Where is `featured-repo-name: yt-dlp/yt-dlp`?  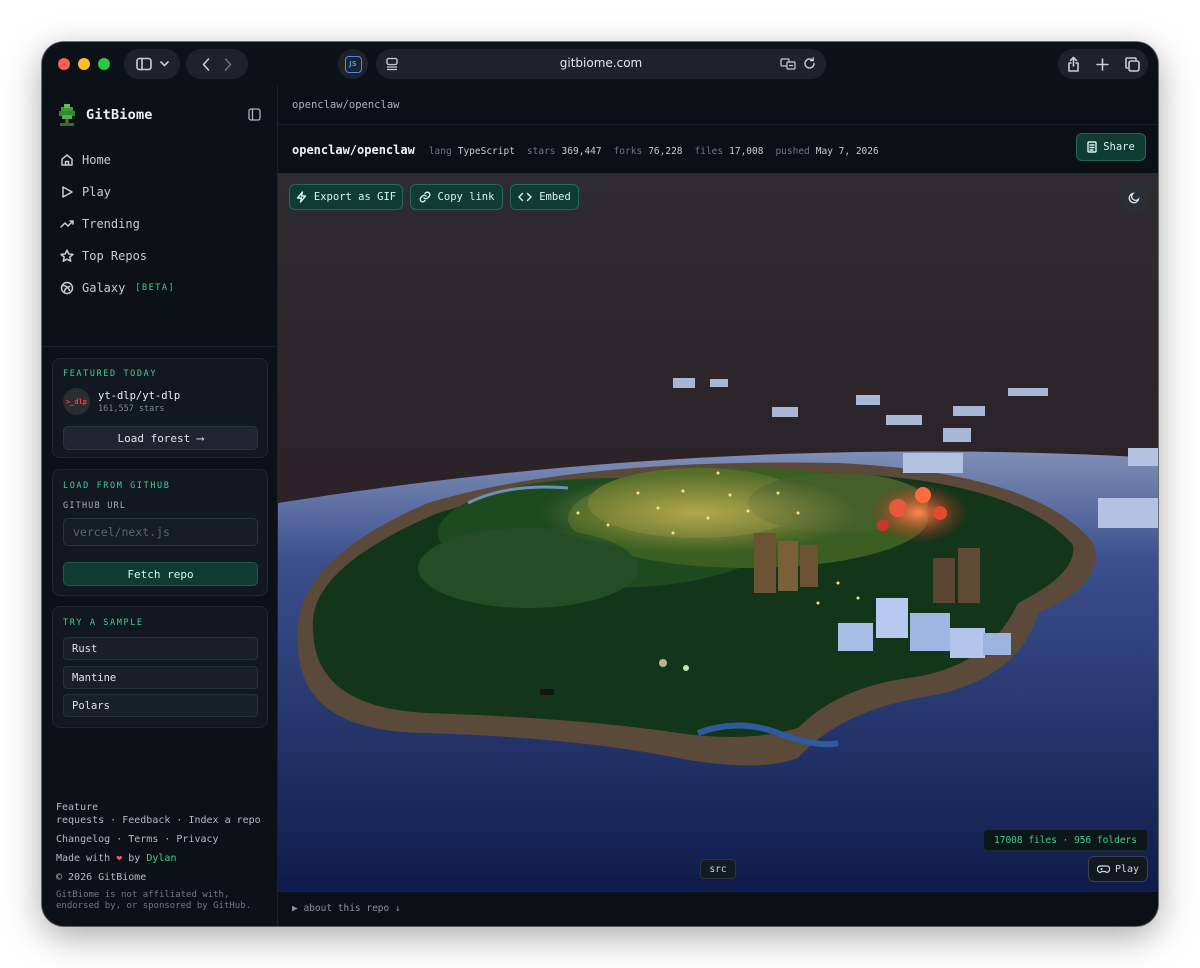 featured-repo-name: yt-dlp/yt-dlp is located at coordinates (139, 396).